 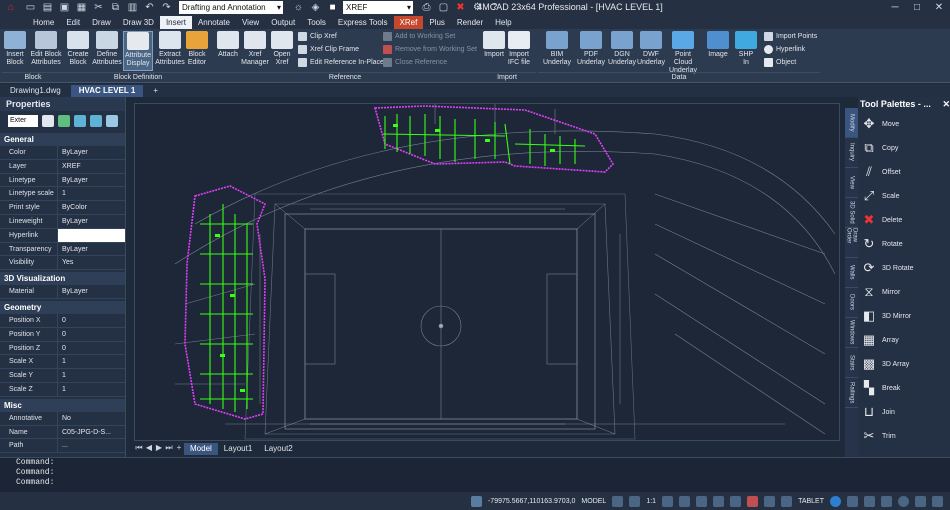 What do you see at coordinates (651, 501) in the screenshot?
I see `annotation-scale: 1:1` at bounding box center [651, 501].